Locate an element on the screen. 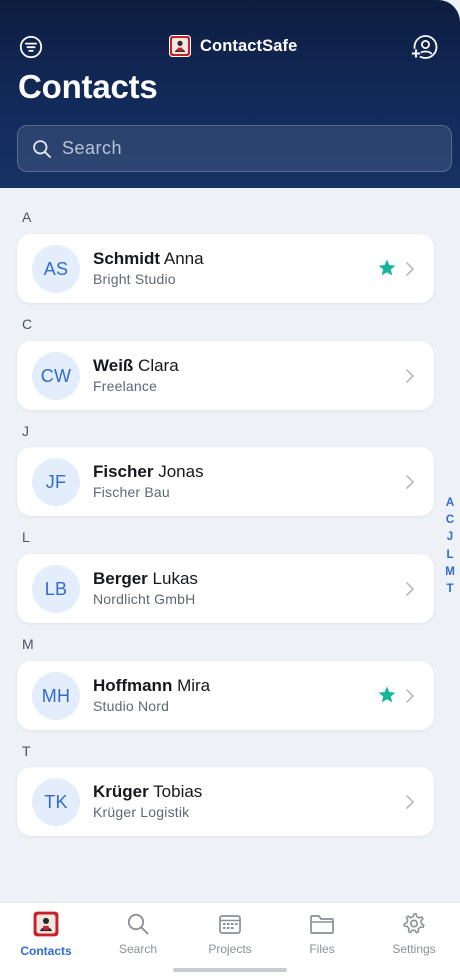 Image resolution: width=460 pixels, height=976 pixels. index-letter: M is located at coordinates (450, 572).